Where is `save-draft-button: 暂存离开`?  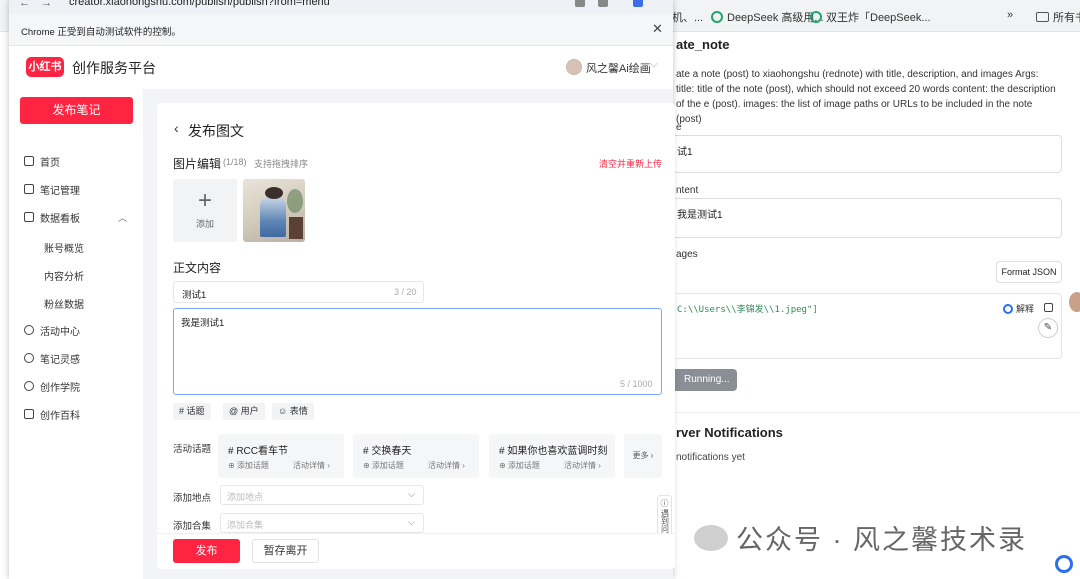
save-draft-button: 暂存离开 is located at coordinates (285, 551).